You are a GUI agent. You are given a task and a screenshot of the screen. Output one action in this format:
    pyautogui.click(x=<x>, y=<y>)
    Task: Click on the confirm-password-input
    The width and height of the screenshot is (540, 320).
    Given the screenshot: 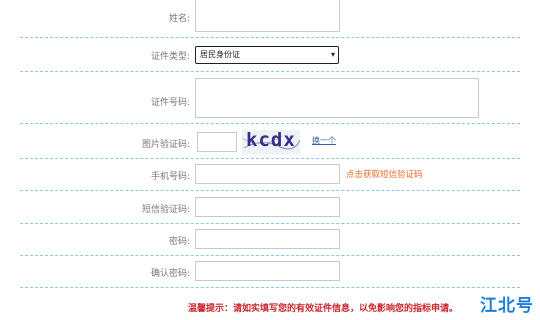 What is the action you would take?
    pyautogui.click(x=267, y=271)
    